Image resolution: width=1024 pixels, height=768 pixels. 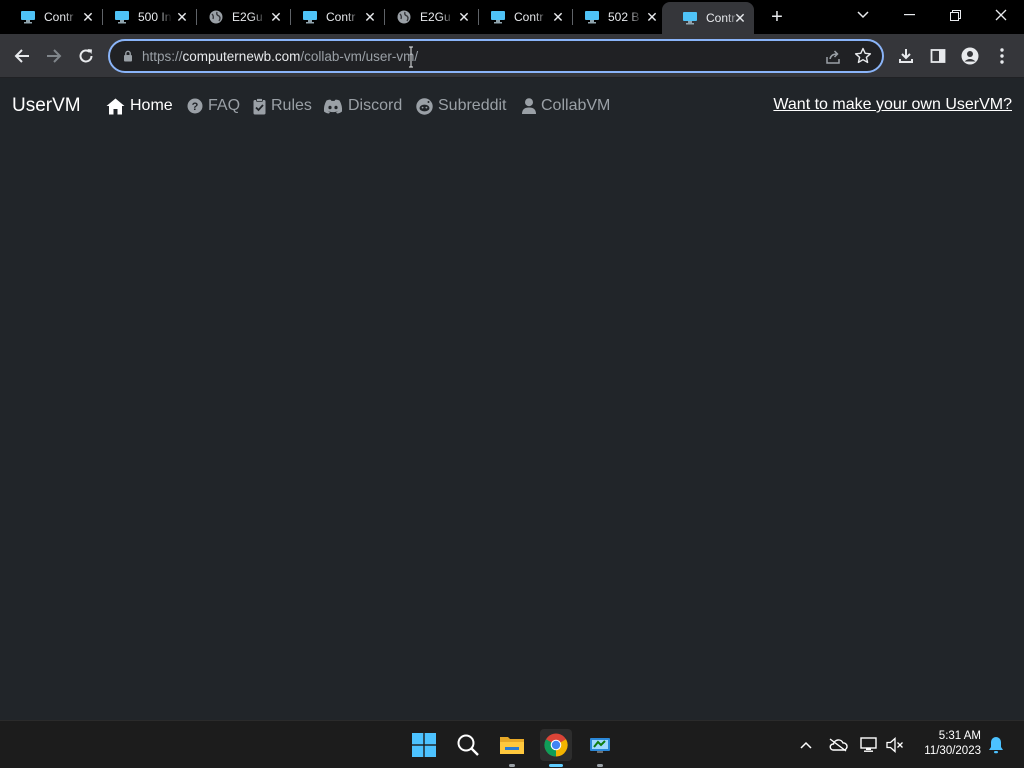 I want to click on browser-tab-active: Contr ✕, so click(x=708, y=18).